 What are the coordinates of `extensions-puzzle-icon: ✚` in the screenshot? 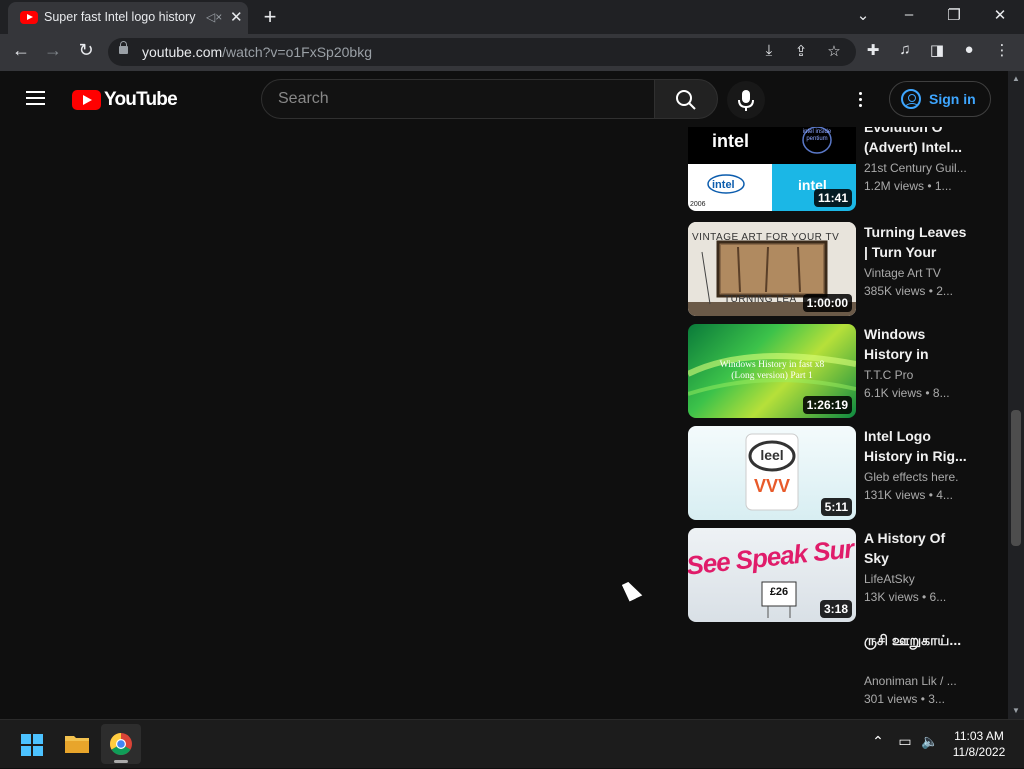 It's located at (873, 50).